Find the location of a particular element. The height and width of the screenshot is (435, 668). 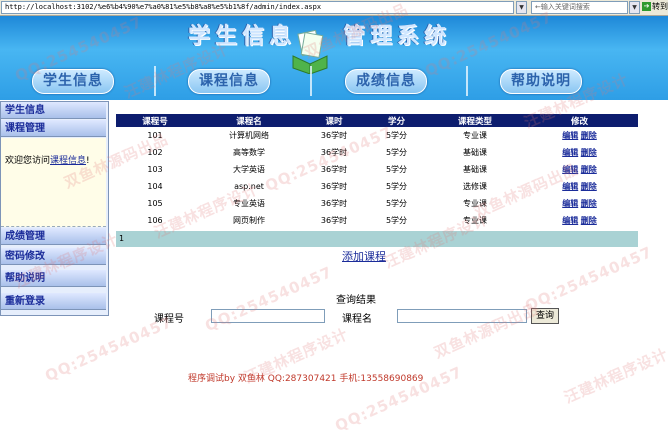

welcome-link: 课程信息 is located at coordinates (68, 161).